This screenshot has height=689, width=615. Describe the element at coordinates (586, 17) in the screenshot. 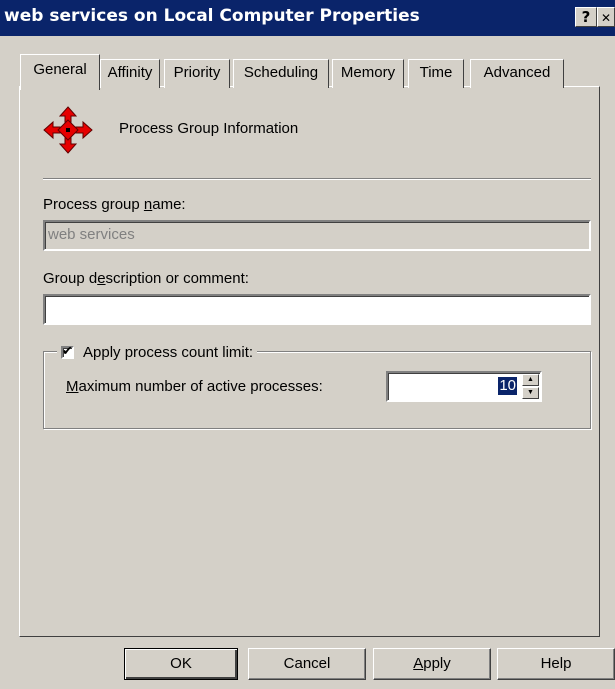

I see `help-title-button: ?` at that location.